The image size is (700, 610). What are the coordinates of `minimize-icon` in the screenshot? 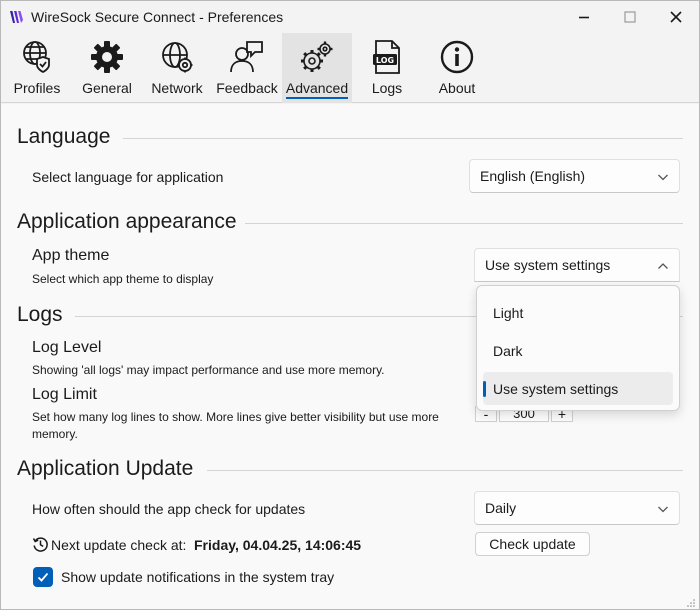 It's located at (584, 17).